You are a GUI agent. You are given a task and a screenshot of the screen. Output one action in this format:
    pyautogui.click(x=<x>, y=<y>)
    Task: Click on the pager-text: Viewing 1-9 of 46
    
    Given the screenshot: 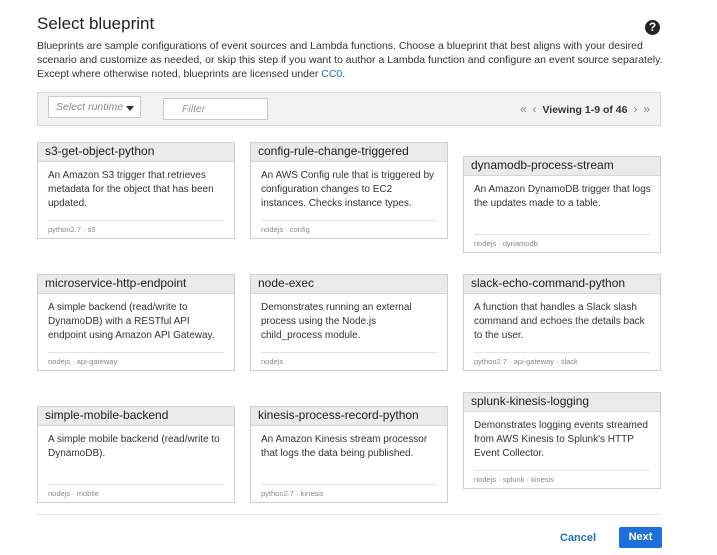 What is the action you would take?
    pyautogui.click(x=585, y=110)
    